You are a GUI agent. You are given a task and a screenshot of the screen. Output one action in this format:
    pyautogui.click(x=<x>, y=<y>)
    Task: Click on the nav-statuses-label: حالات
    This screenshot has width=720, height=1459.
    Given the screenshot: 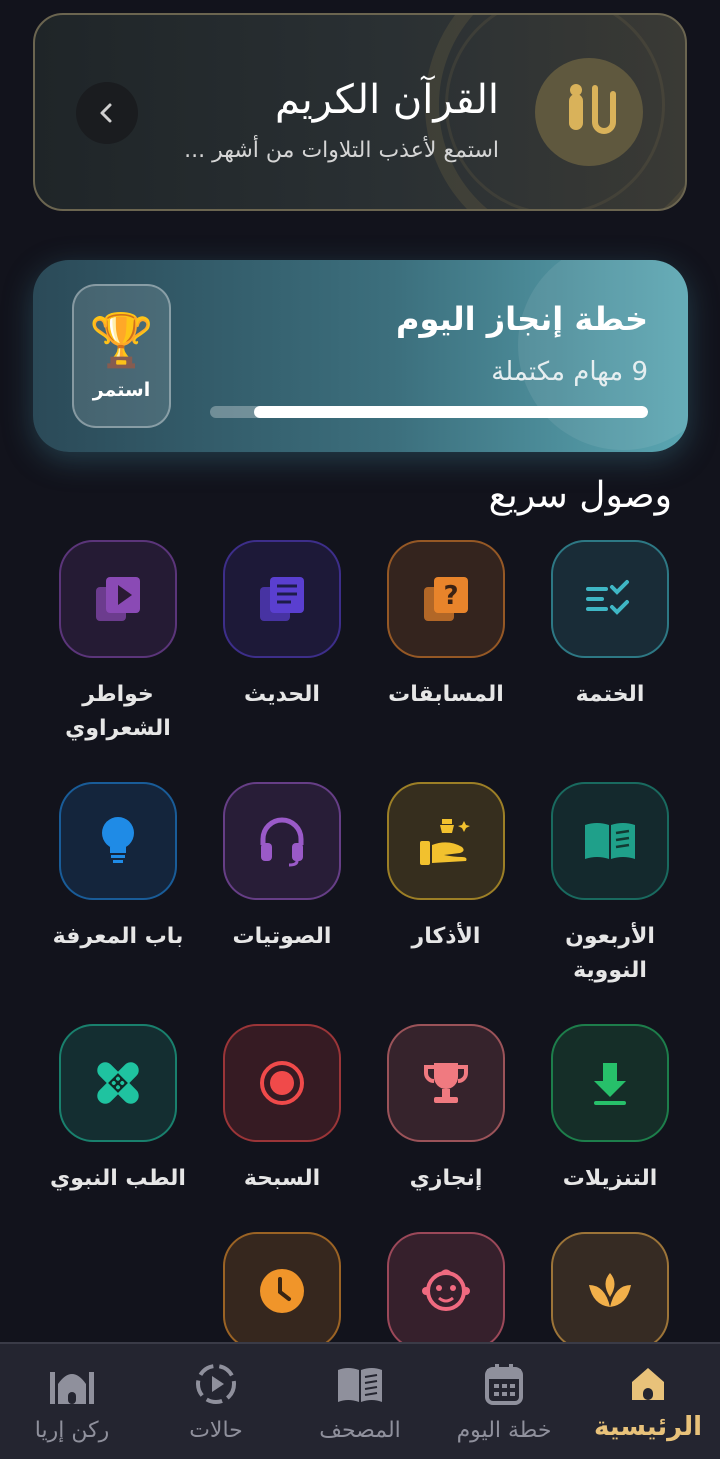 What is the action you would take?
    pyautogui.click(x=216, y=1430)
    